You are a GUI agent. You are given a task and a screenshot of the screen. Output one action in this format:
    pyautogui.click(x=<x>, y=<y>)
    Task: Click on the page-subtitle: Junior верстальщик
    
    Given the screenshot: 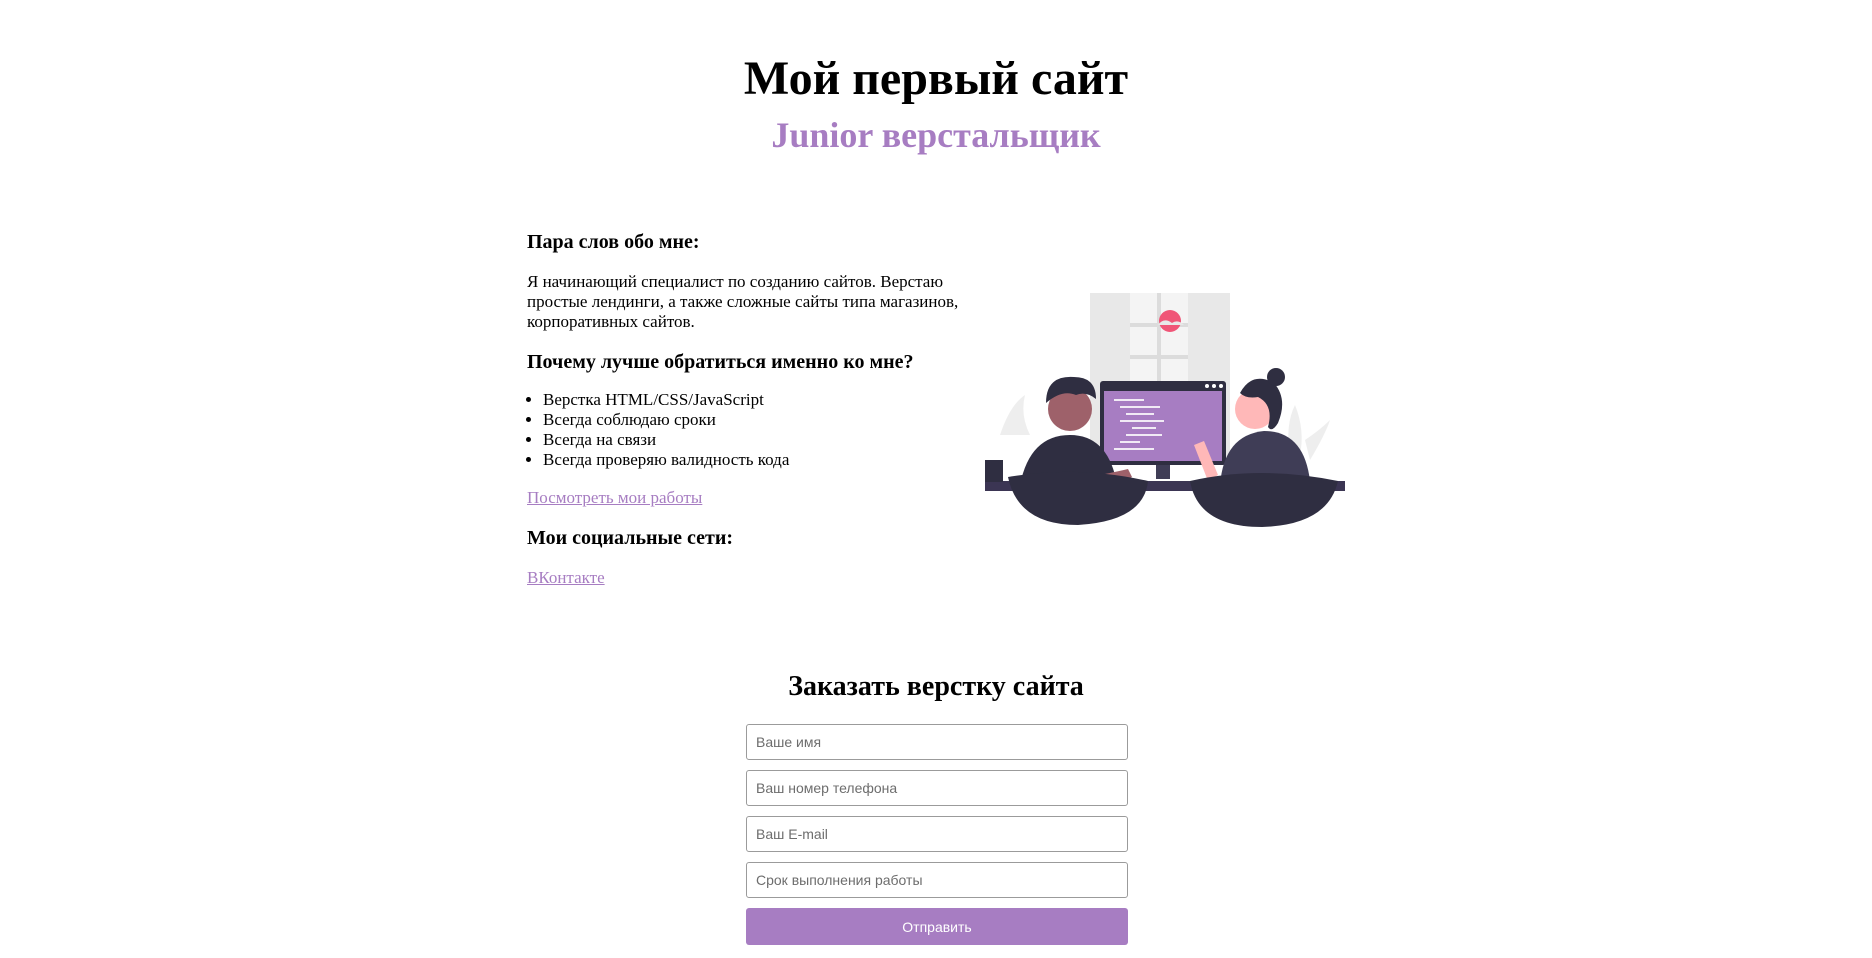 What is the action you would take?
    pyautogui.click(x=936, y=135)
    